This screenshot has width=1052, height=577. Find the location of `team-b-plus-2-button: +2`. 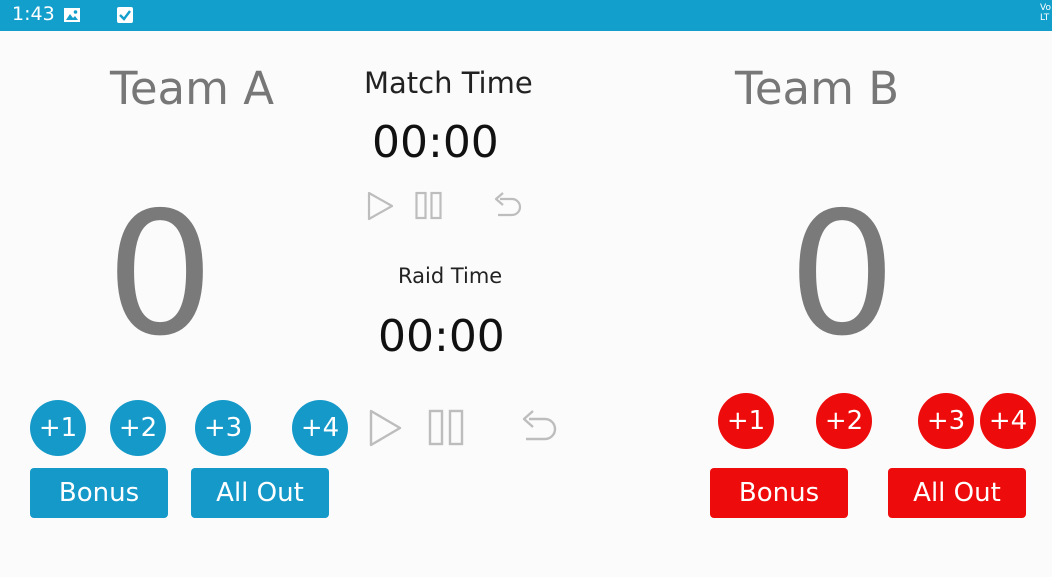

team-b-plus-2-button: +2 is located at coordinates (844, 421).